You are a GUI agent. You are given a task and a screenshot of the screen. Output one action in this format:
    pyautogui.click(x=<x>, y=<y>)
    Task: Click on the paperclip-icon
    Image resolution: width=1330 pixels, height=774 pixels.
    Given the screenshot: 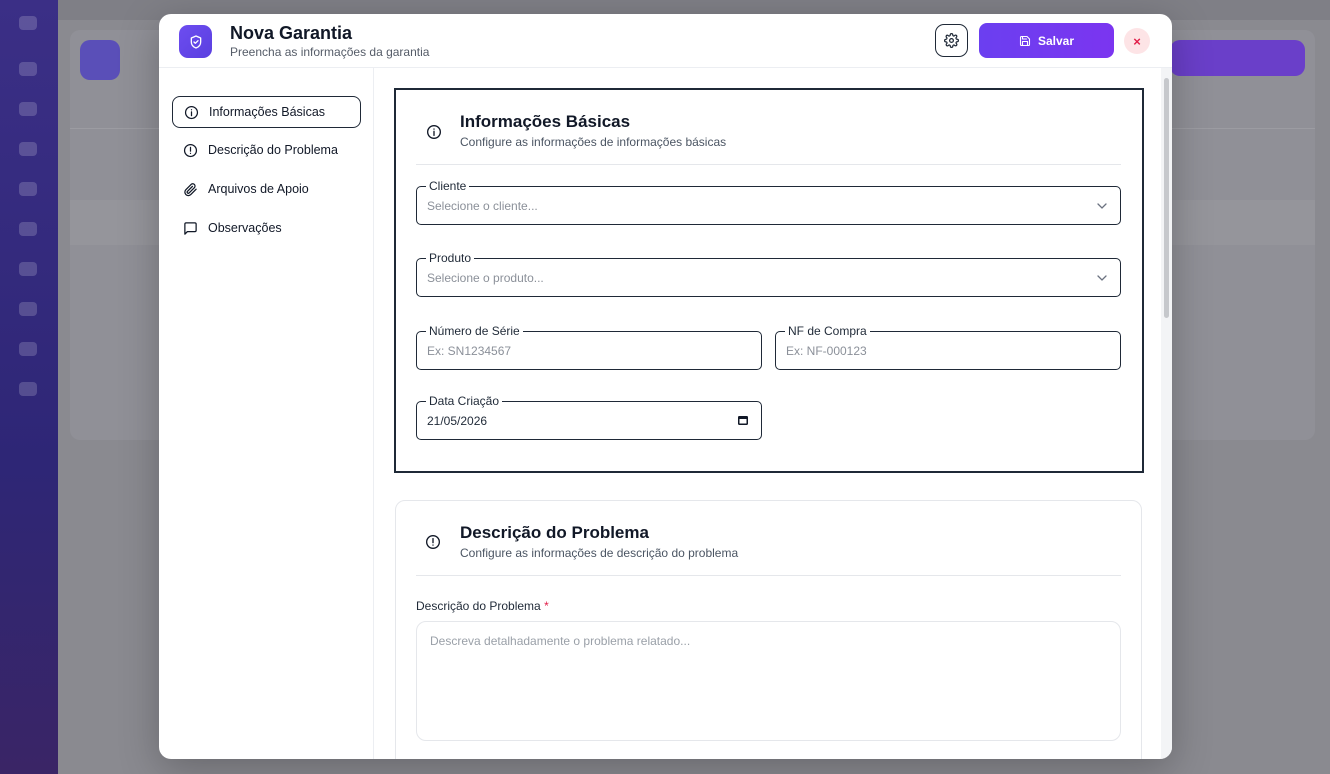 What is the action you would take?
    pyautogui.click(x=190, y=189)
    